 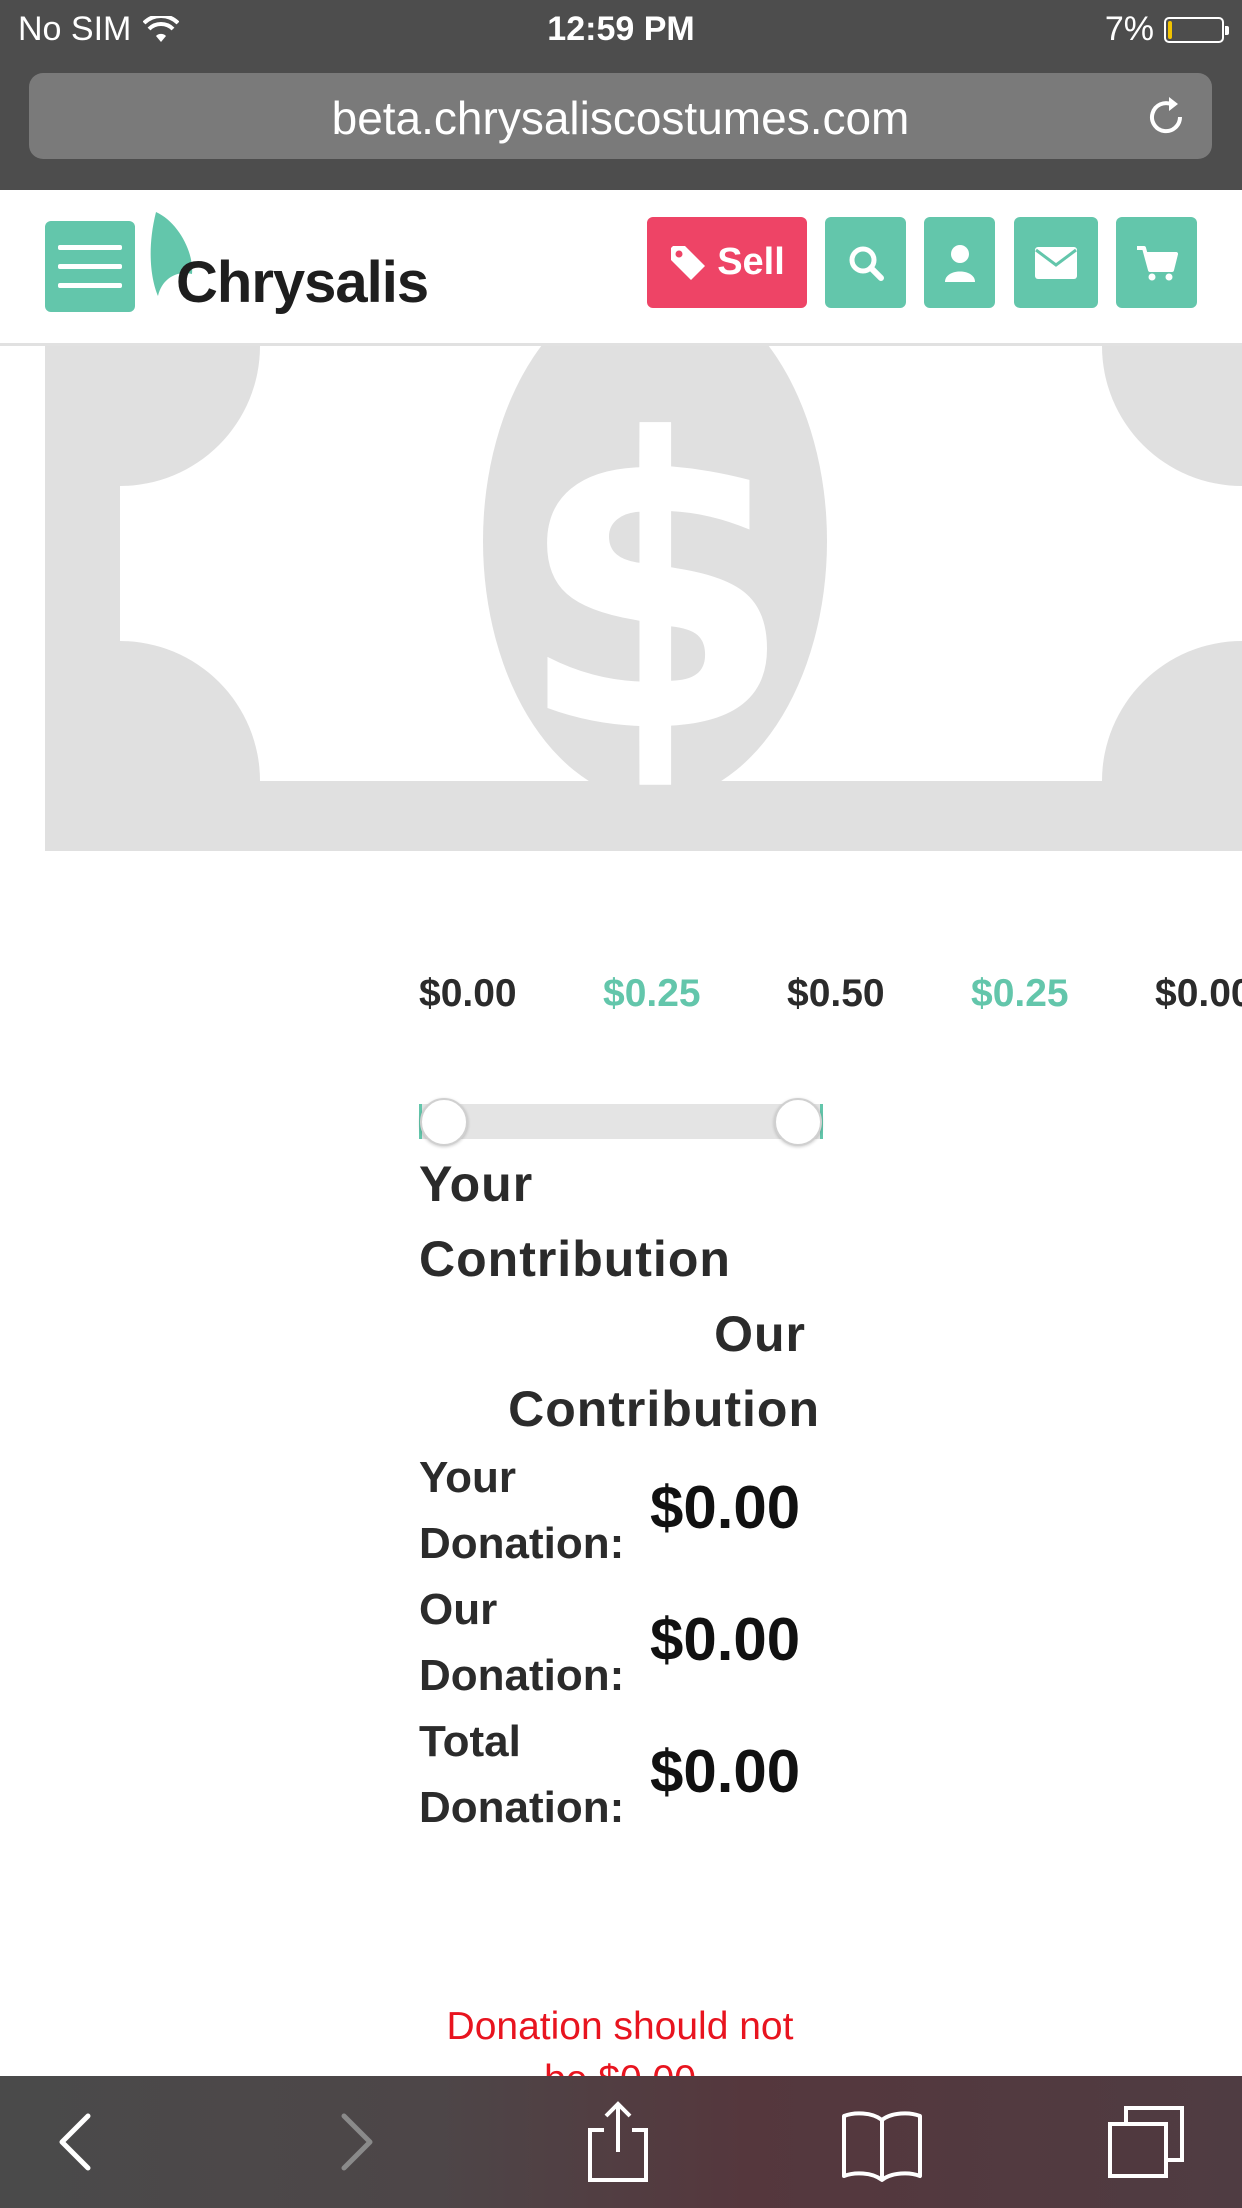 I want to click on battery-fill, so click(x=1170, y=29).